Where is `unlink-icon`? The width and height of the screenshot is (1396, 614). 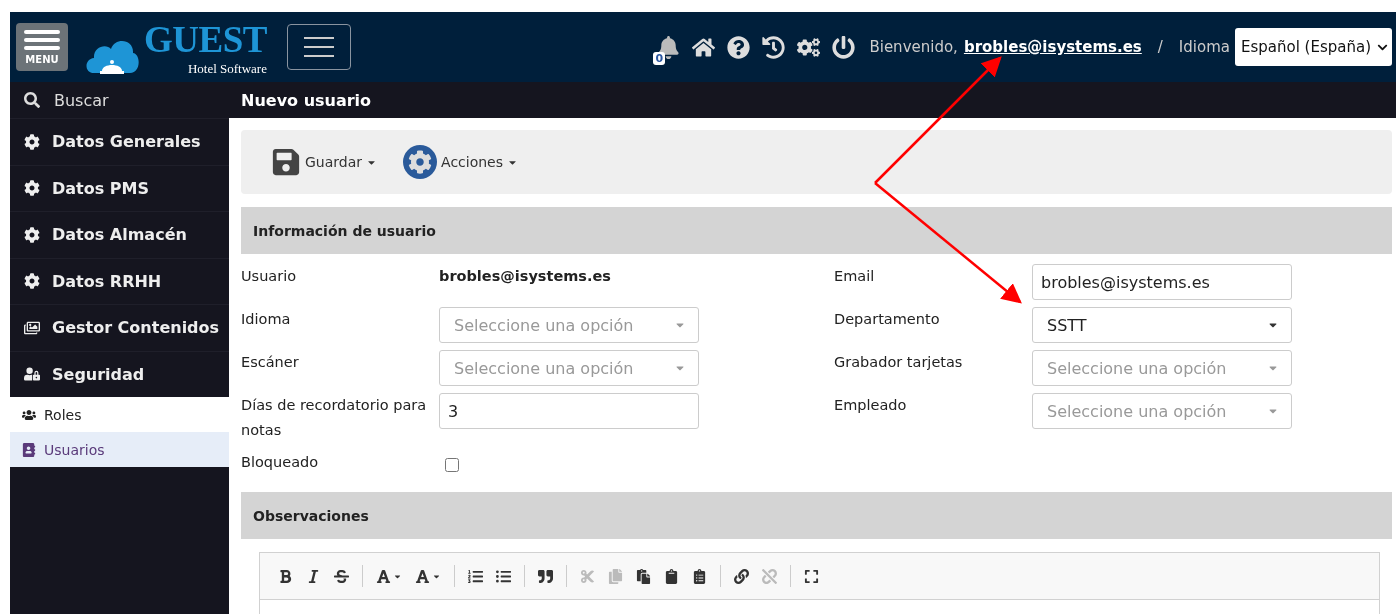
unlink-icon is located at coordinates (769, 576).